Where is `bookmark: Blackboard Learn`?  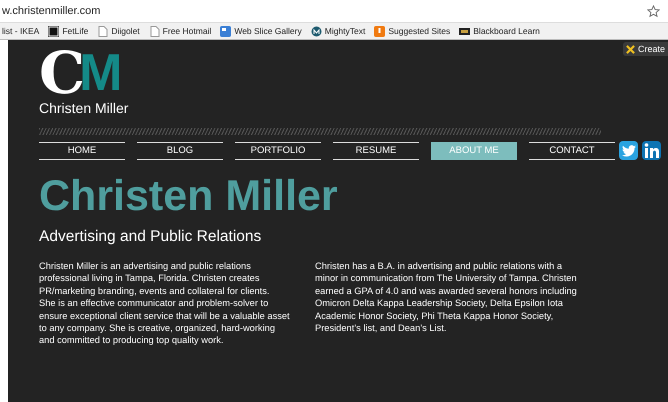 bookmark: Blackboard Learn is located at coordinates (499, 31).